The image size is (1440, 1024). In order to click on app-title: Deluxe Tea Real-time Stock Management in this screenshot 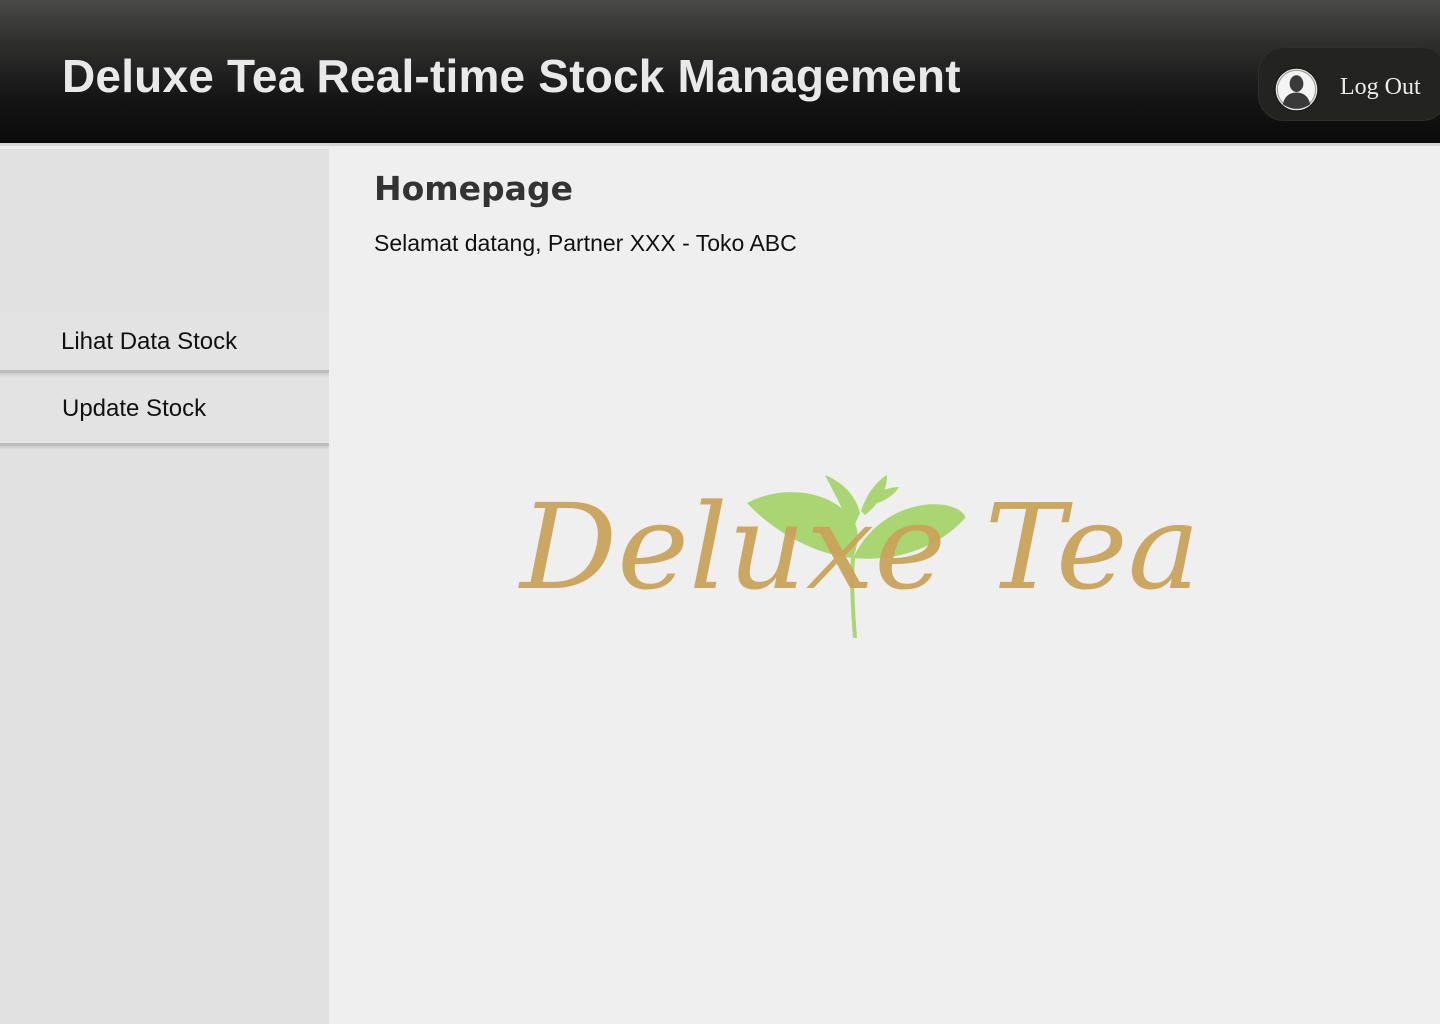, I will do `click(511, 76)`.